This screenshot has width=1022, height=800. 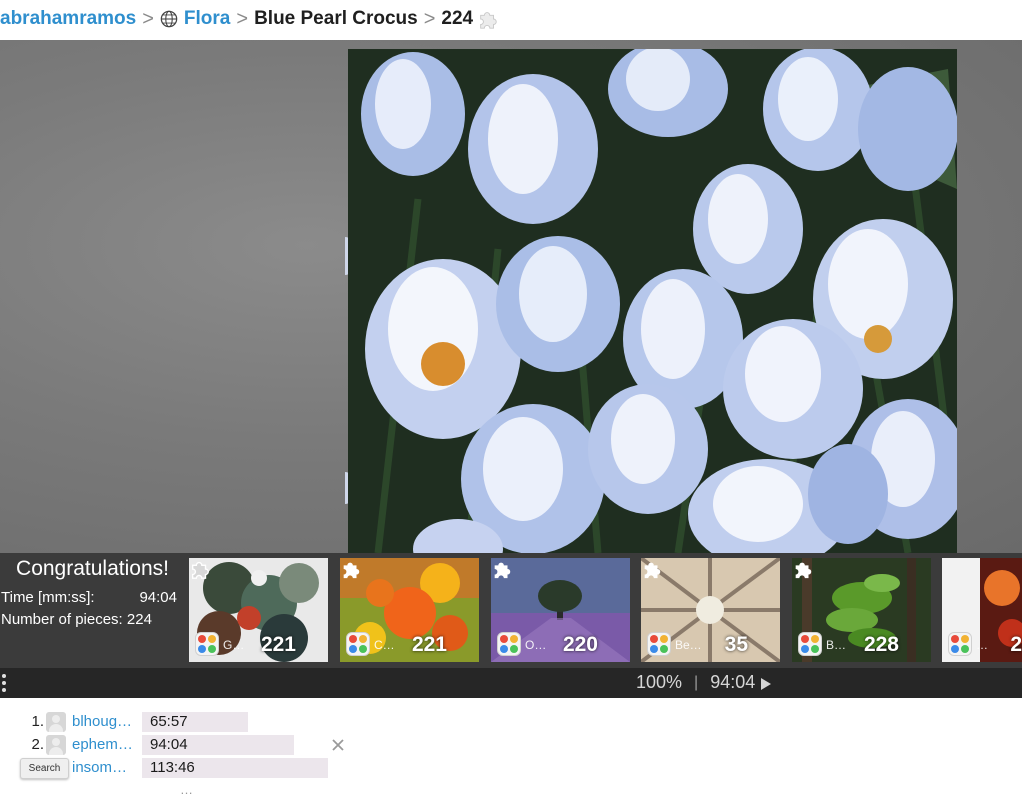 What do you see at coordinates (659, 682) in the screenshot?
I see `zoom-level: 100%` at bounding box center [659, 682].